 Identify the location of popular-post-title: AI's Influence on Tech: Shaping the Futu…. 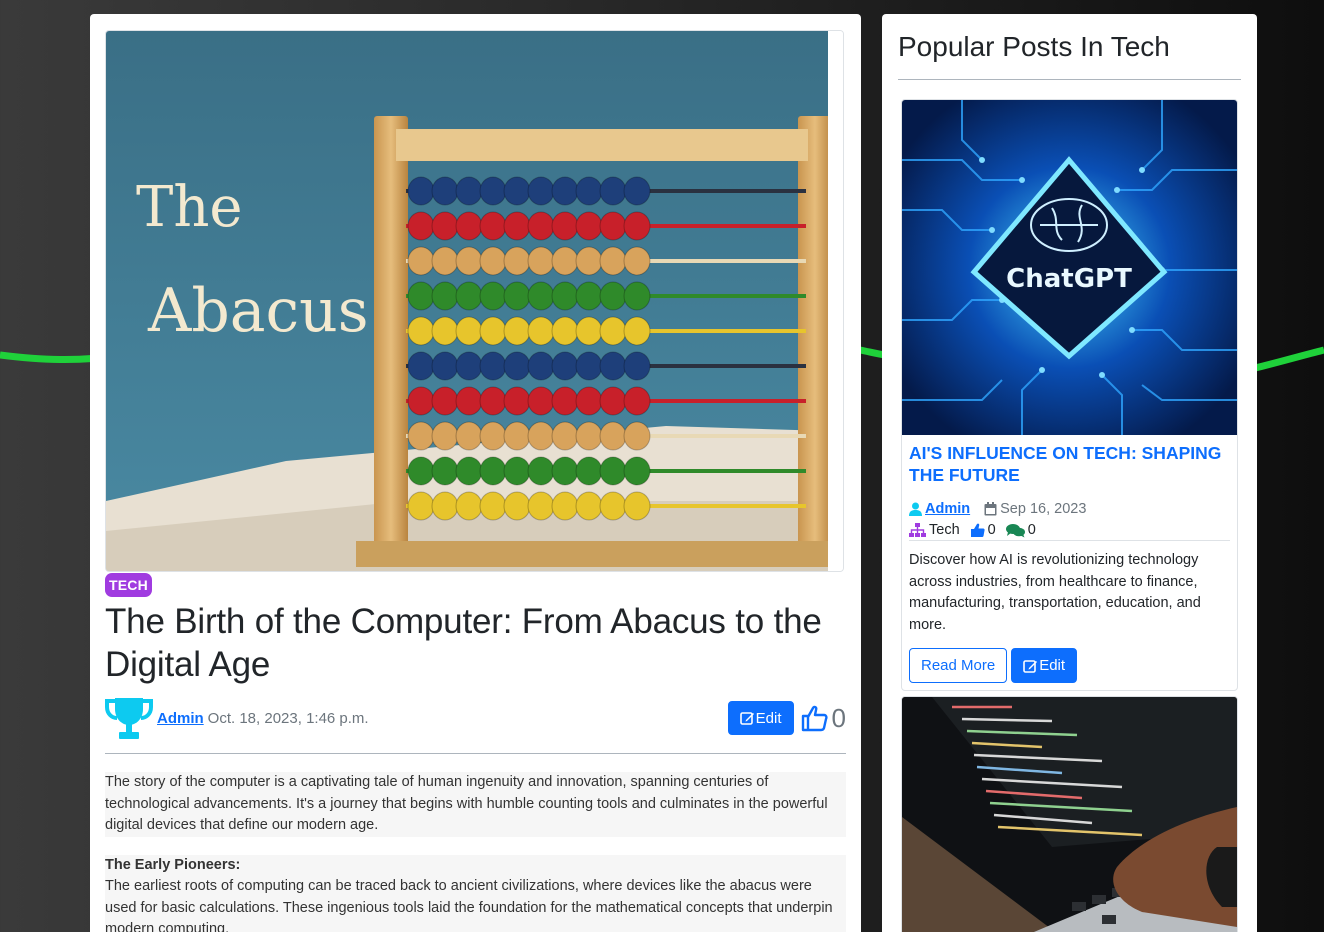
(1069, 464).